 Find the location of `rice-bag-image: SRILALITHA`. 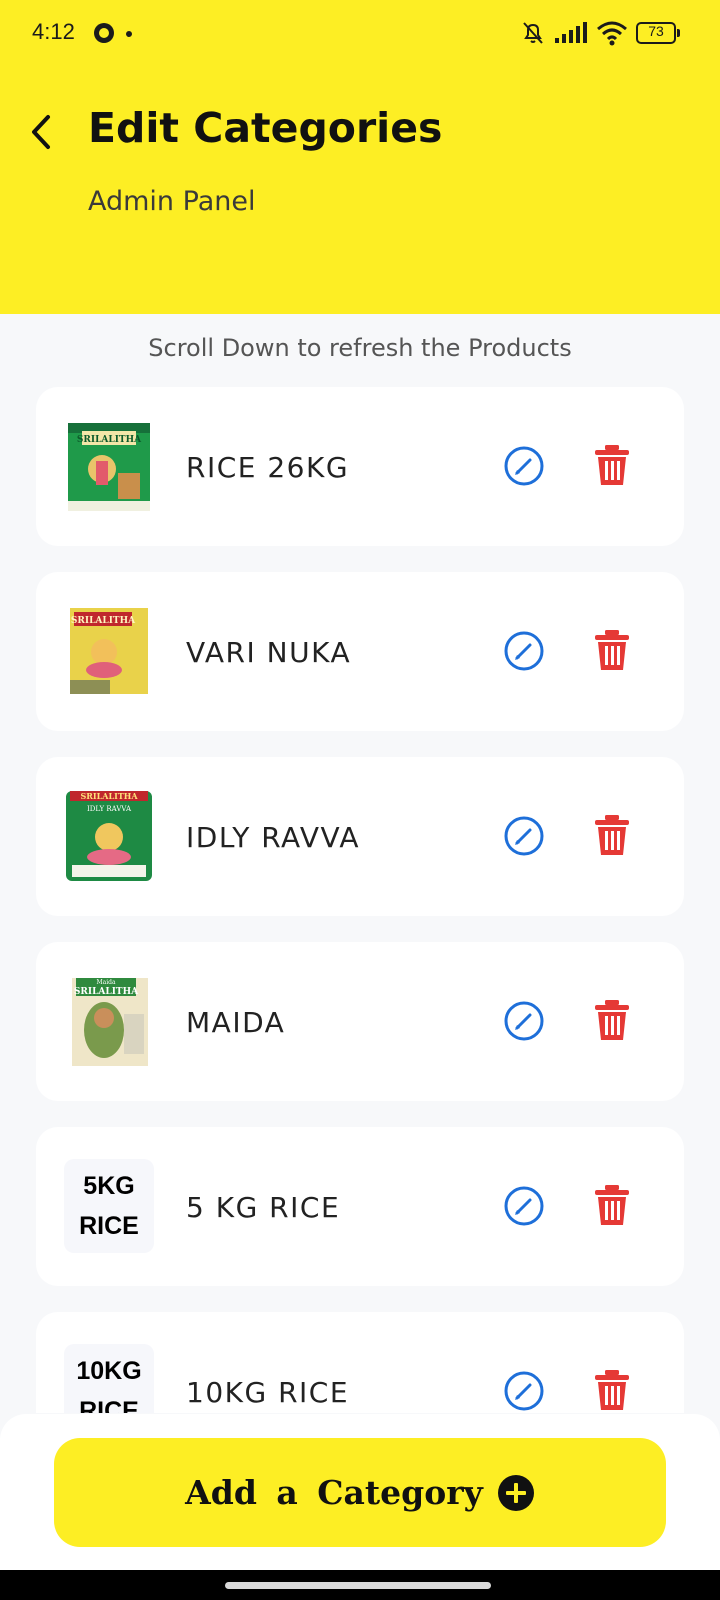

rice-bag-image: SRILALITHA is located at coordinates (109, 467).